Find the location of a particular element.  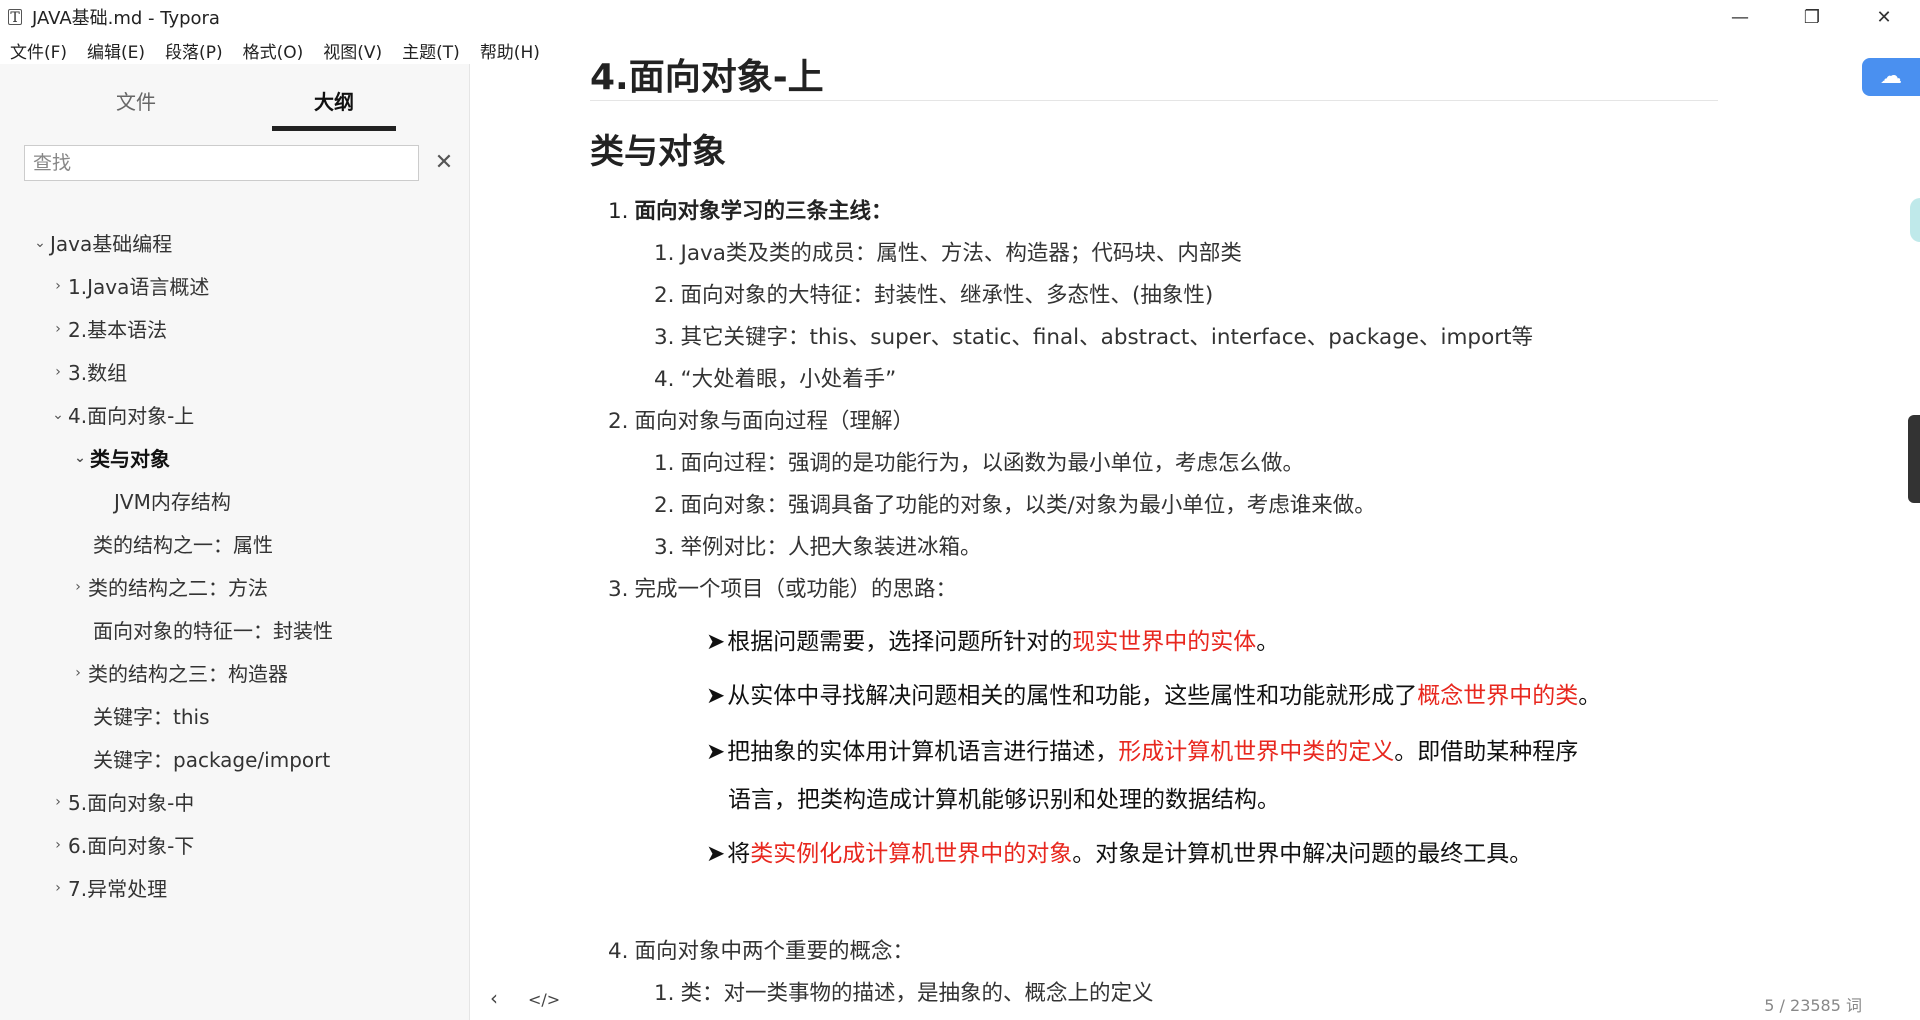

window-controls: — ❐ ✕ is located at coordinates (1812, 17).